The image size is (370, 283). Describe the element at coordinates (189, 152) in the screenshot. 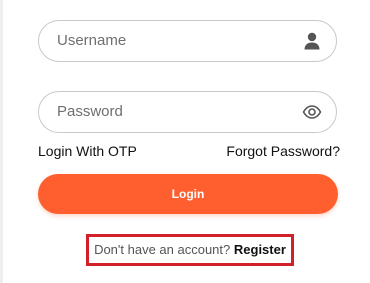

I see `auth-links-row: Login With OTP Forgot Password?` at that location.